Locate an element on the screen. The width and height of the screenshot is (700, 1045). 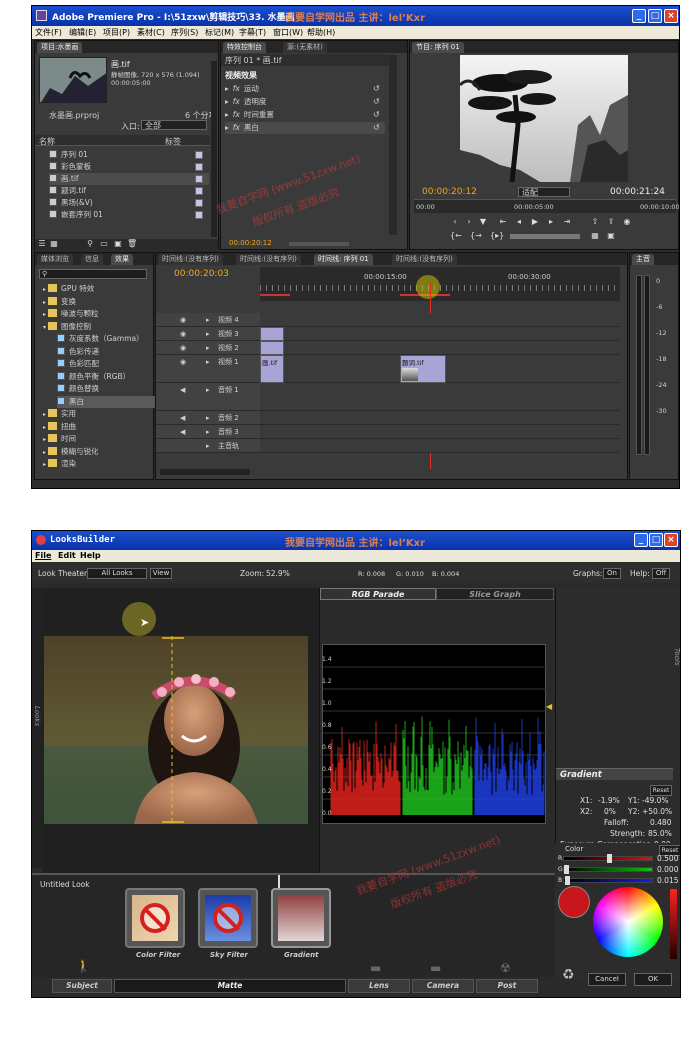
r-slider-thumb is located at coordinates (609, 858).